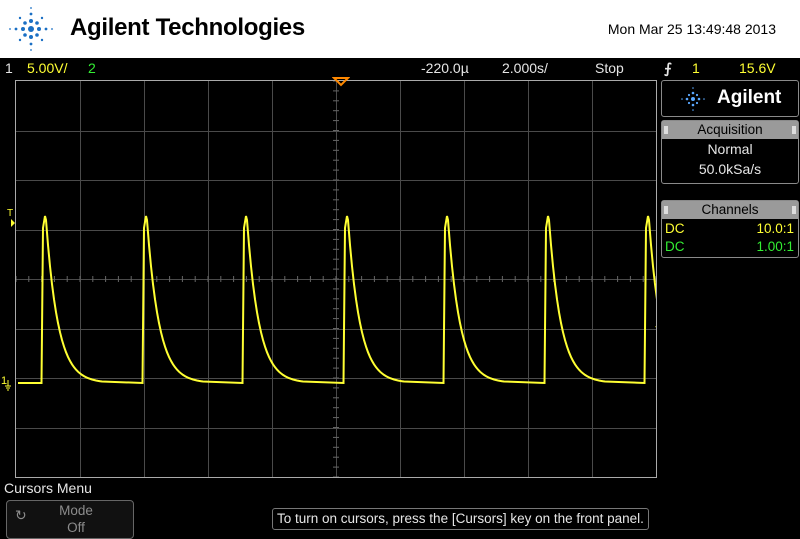 The image size is (800, 539). Describe the element at coordinates (757, 68) in the screenshot. I see `trigger-level: 15.6V` at that location.